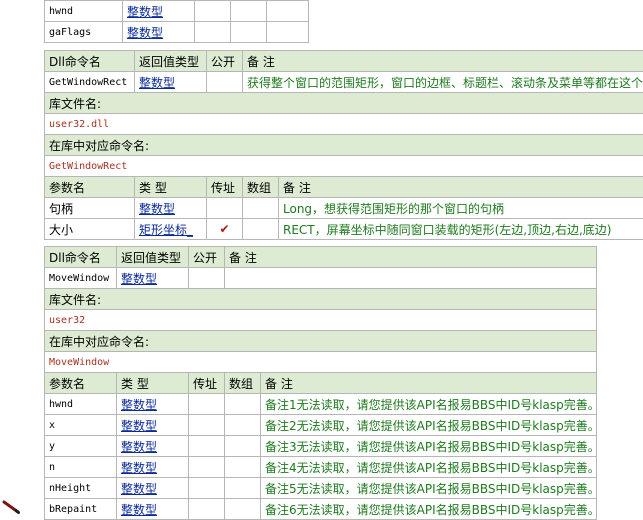 The height and width of the screenshot is (520, 643). I want to click on dll-name: GetWindowRect, so click(90, 82).